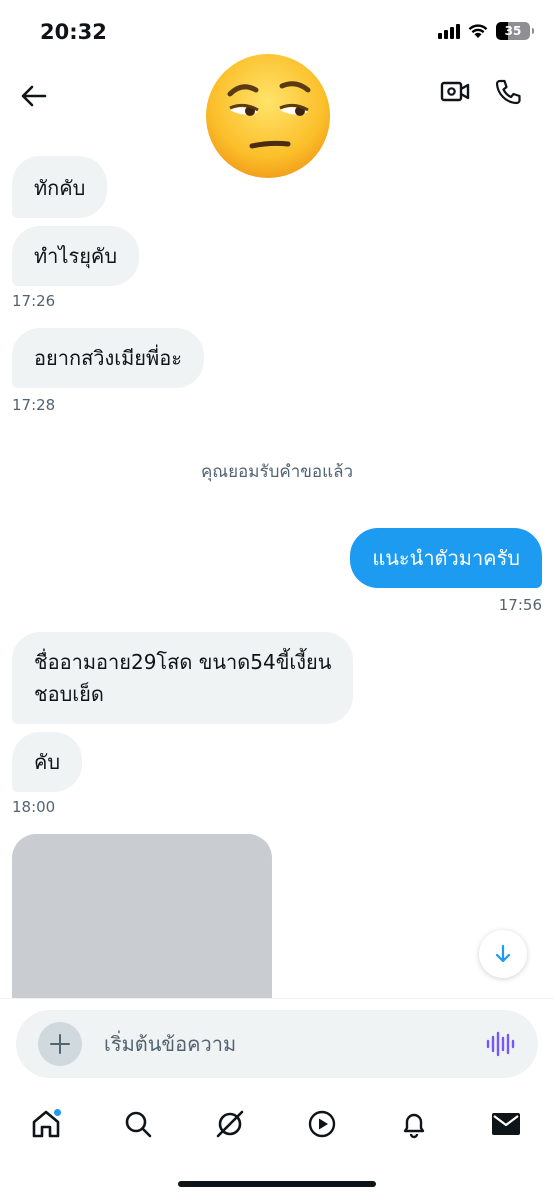  I want to click on message-media-attachment, so click(142, 916).